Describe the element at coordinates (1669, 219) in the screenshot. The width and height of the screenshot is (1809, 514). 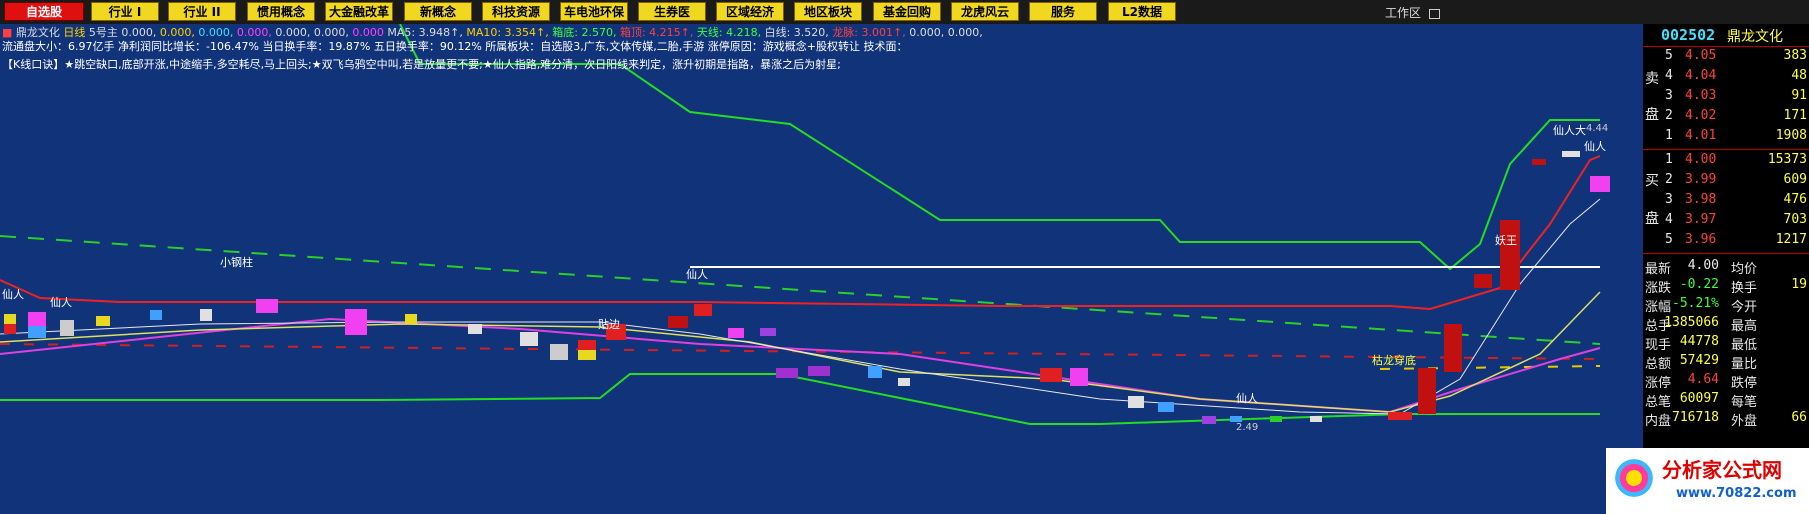
I see `buy-level: 4` at that location.